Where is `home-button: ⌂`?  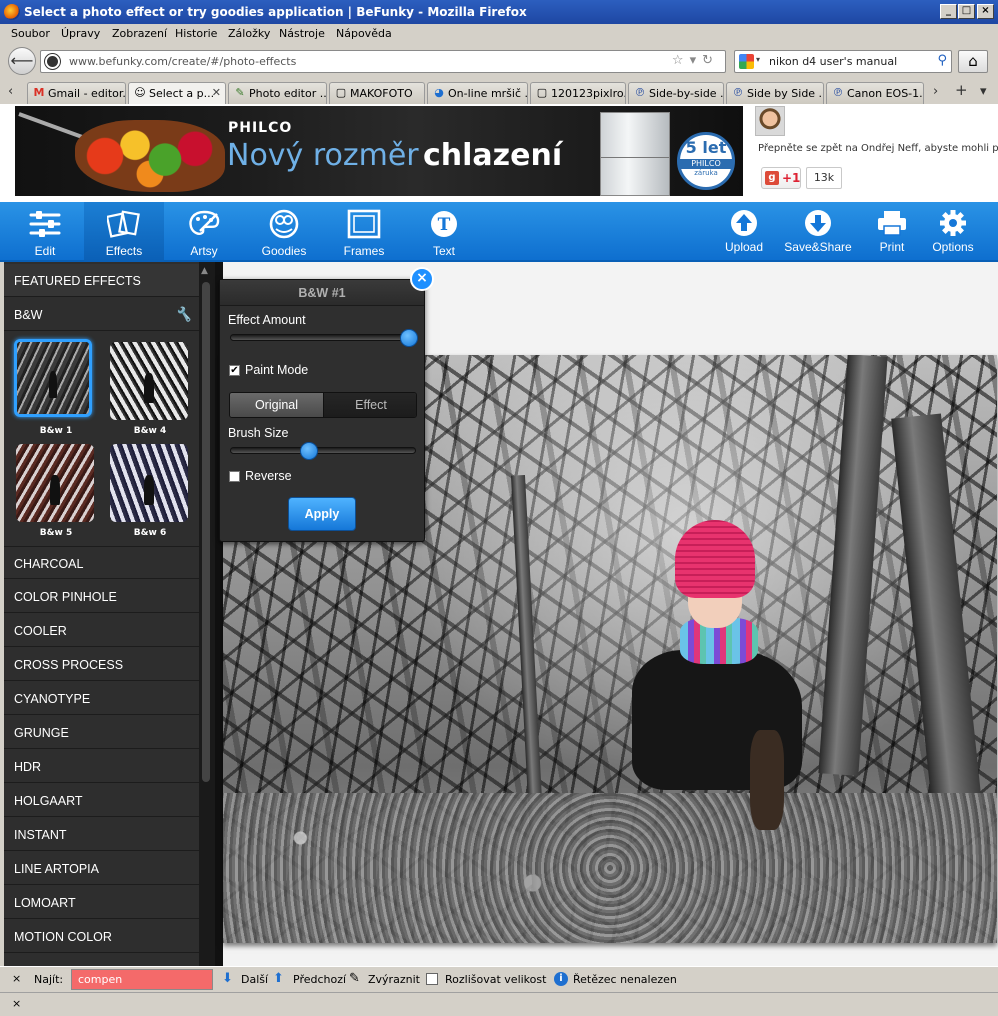
home-button: ⌂ is located at coordinates (973, 61).